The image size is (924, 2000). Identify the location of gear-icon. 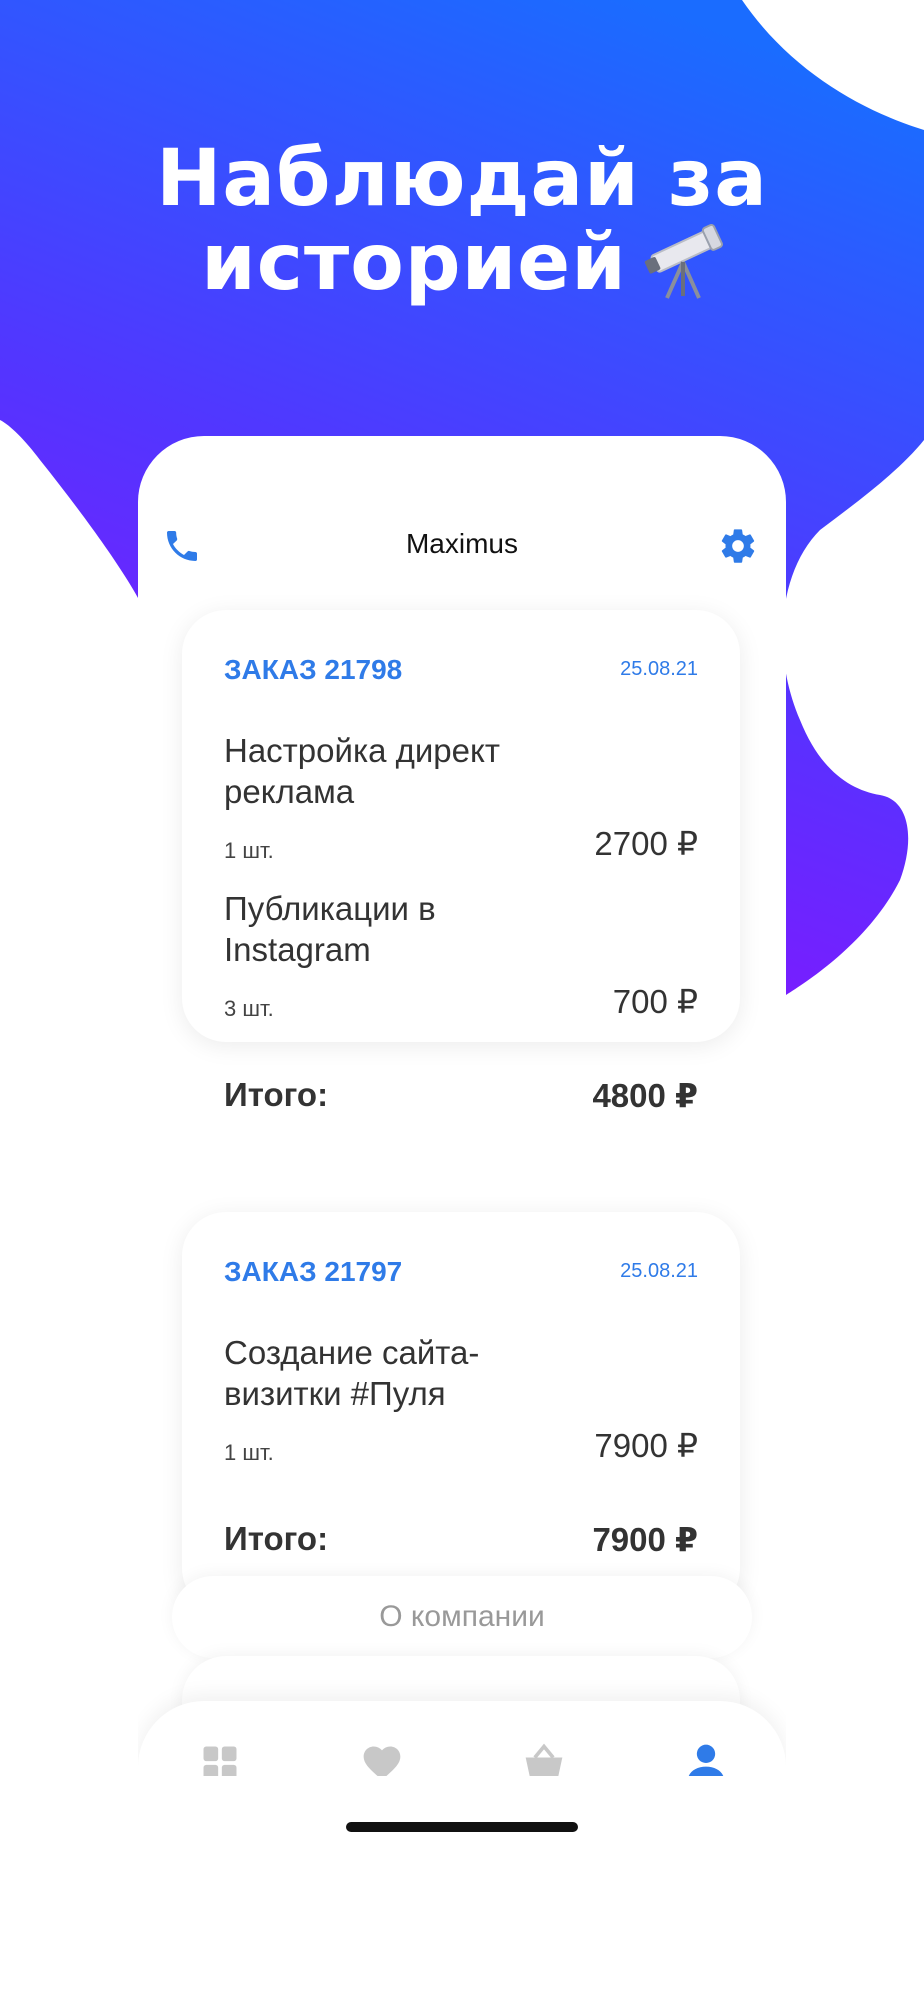
(738, 548).